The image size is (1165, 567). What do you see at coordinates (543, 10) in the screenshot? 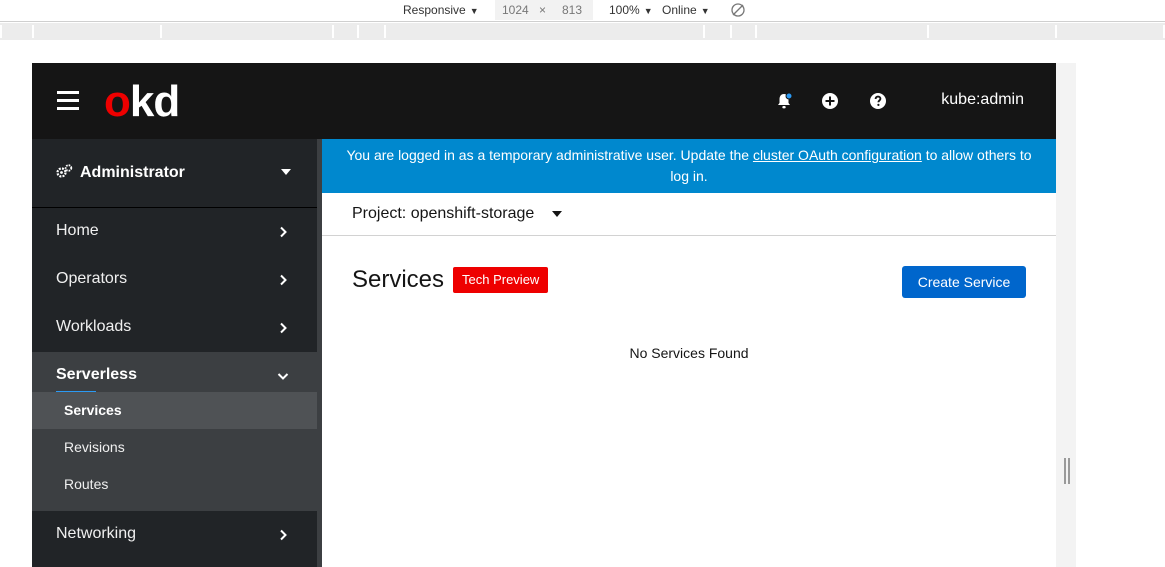
I see `times-icon: ×` at bounding box center [543, 10].